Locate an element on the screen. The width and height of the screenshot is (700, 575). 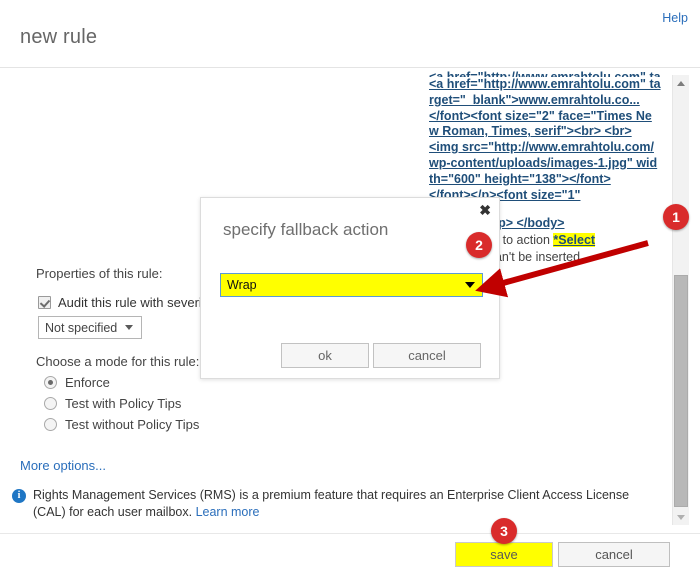
radio-enforce-label: Enforce is located at coordinates (87, 382).